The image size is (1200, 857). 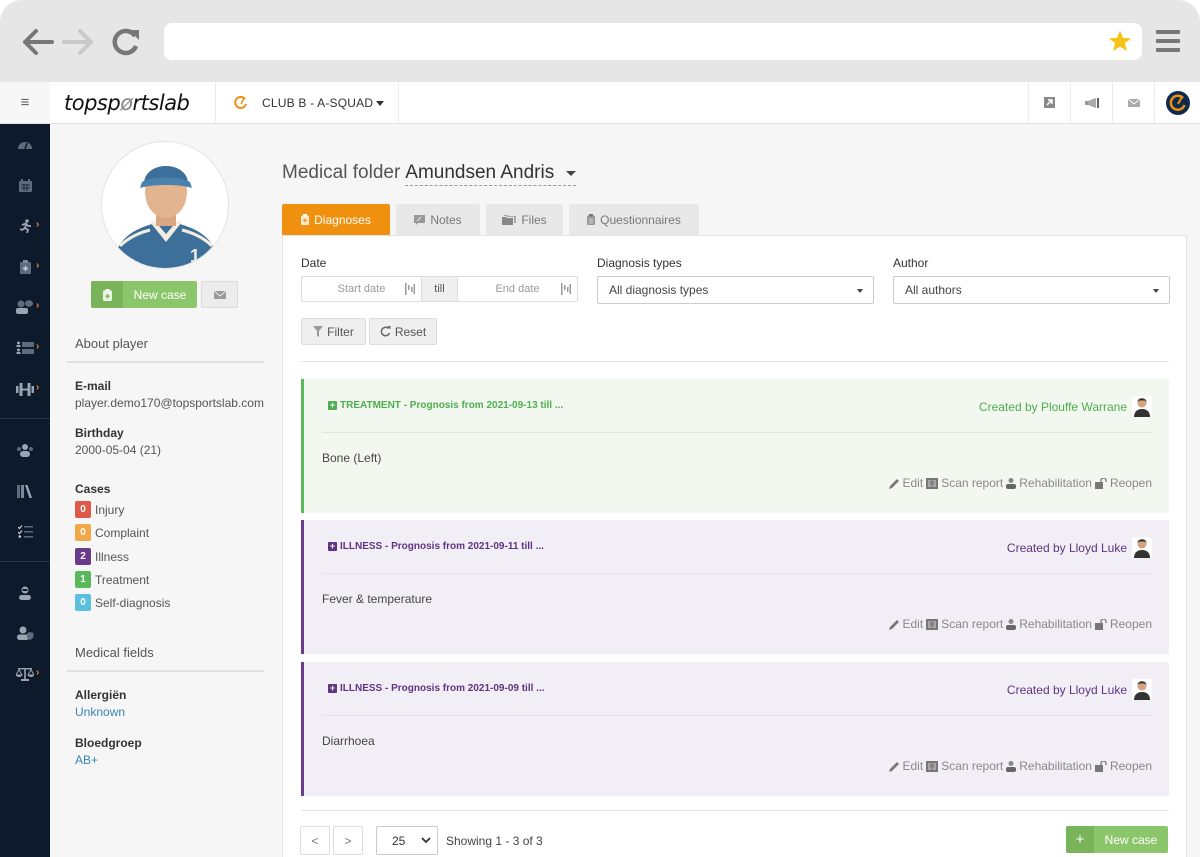 I want to click on browser-chrome, so click(x=600, y=41).